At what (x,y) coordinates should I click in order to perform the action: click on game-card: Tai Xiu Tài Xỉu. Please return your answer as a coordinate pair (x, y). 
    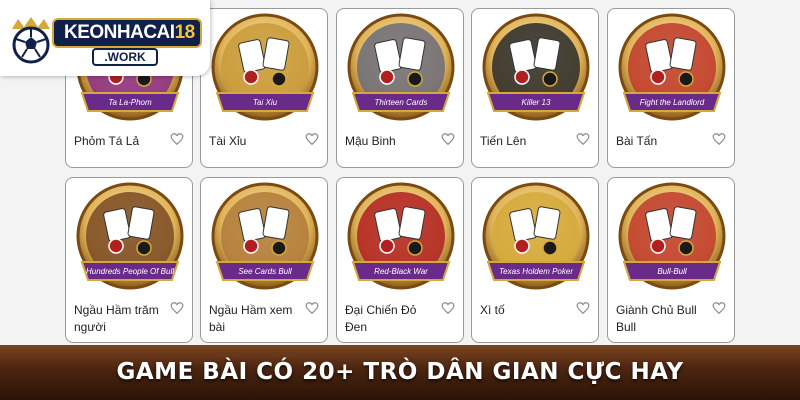
    Looking at the image, I should click on (264, 88).